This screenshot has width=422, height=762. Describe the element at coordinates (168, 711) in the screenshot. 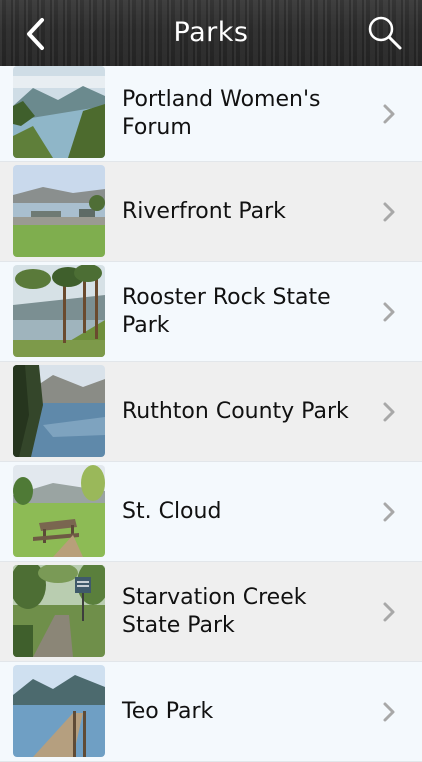

I see `park-name: Teo Park` at that location.